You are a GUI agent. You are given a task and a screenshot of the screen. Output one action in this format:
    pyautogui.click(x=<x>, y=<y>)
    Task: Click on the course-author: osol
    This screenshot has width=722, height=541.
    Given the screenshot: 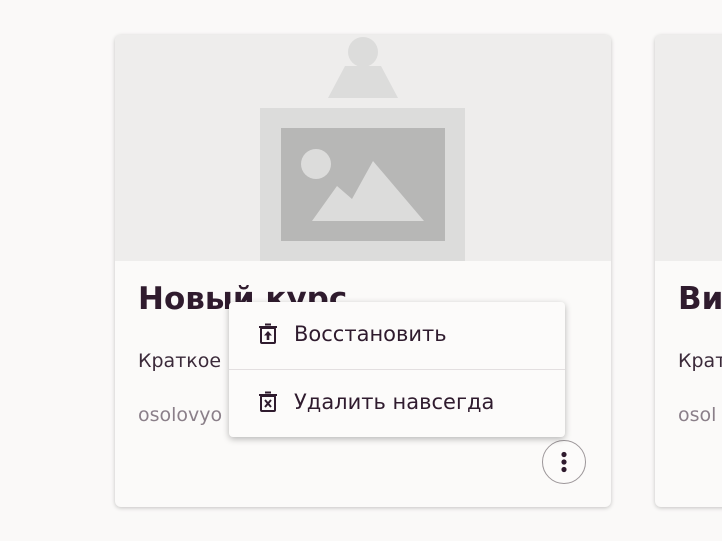 What is the action you would take?
    pyautogui.click(x=697, y=415)
    